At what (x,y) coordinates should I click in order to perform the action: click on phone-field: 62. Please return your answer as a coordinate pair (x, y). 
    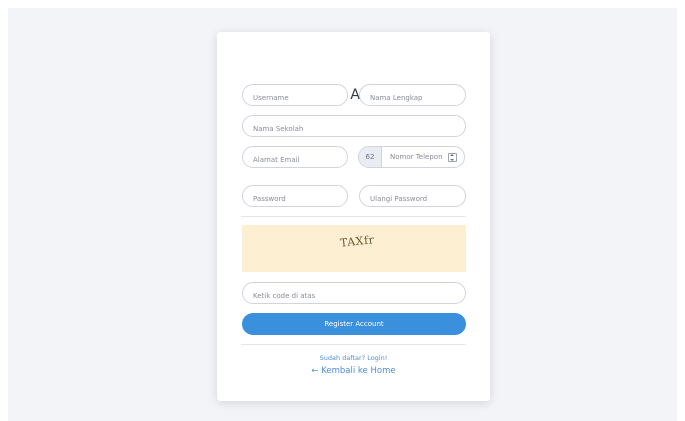
    Looking at the image, I should click on (411, 157).